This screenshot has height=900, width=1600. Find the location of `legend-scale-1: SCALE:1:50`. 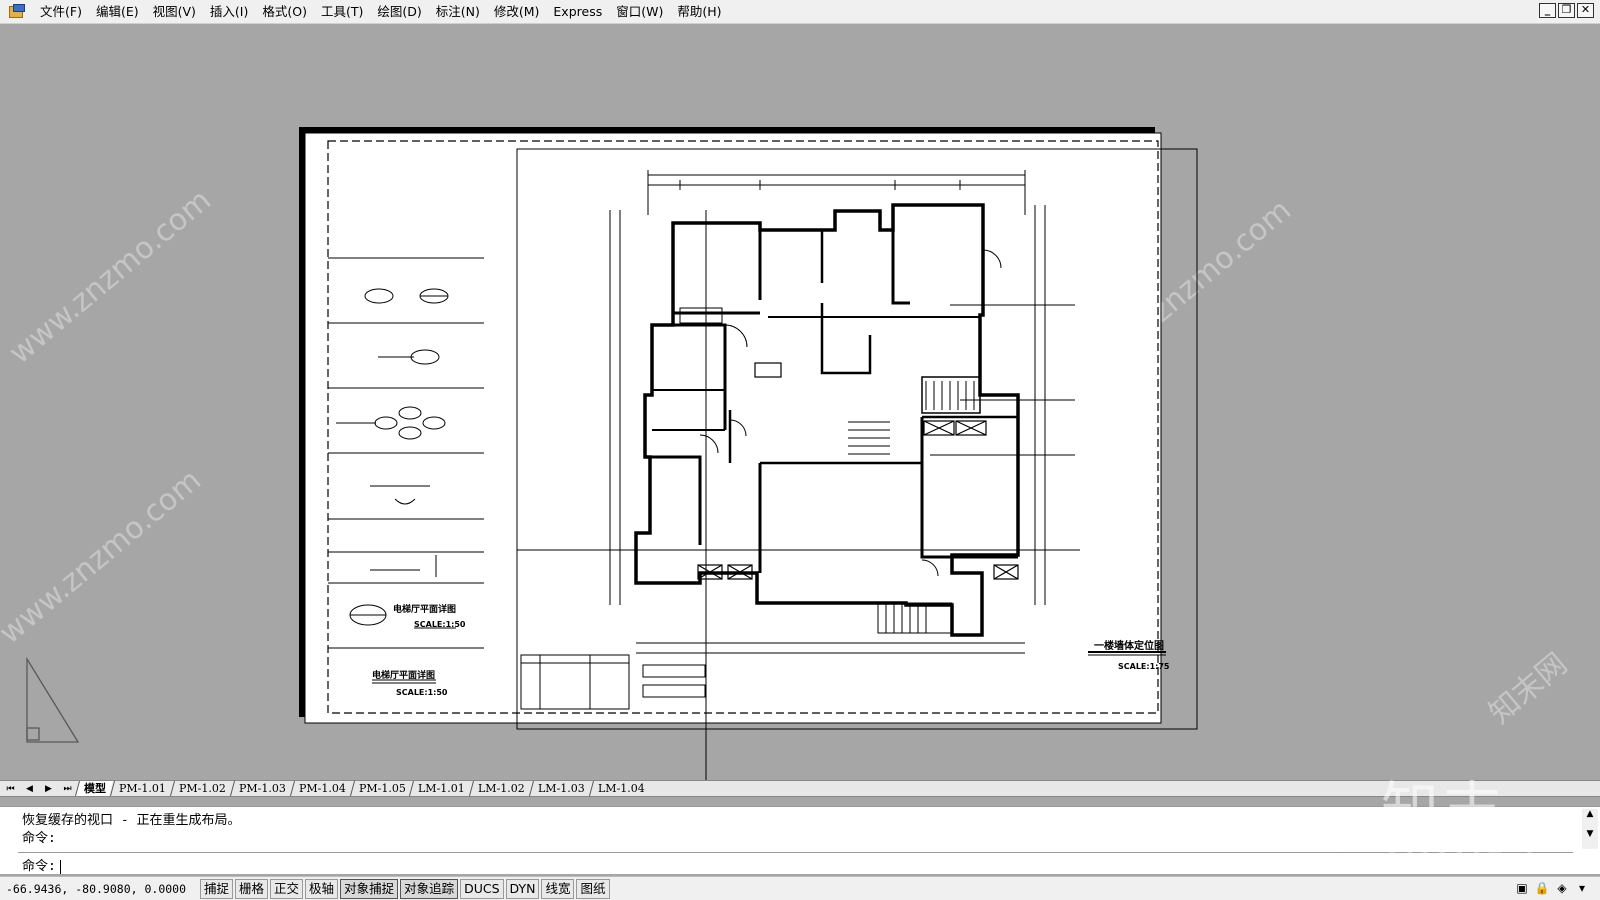

legend-scale-1: SCALE:1:50 is located at coordinates (440, 624).